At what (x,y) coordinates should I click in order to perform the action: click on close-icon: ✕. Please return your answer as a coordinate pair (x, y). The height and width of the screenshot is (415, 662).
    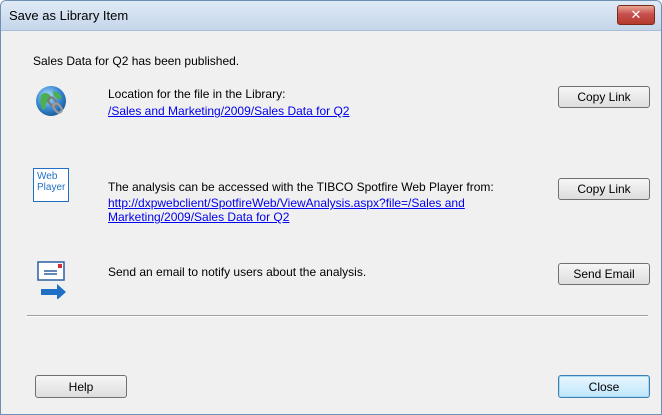
    Looking at the image, I should click on (636, 14).